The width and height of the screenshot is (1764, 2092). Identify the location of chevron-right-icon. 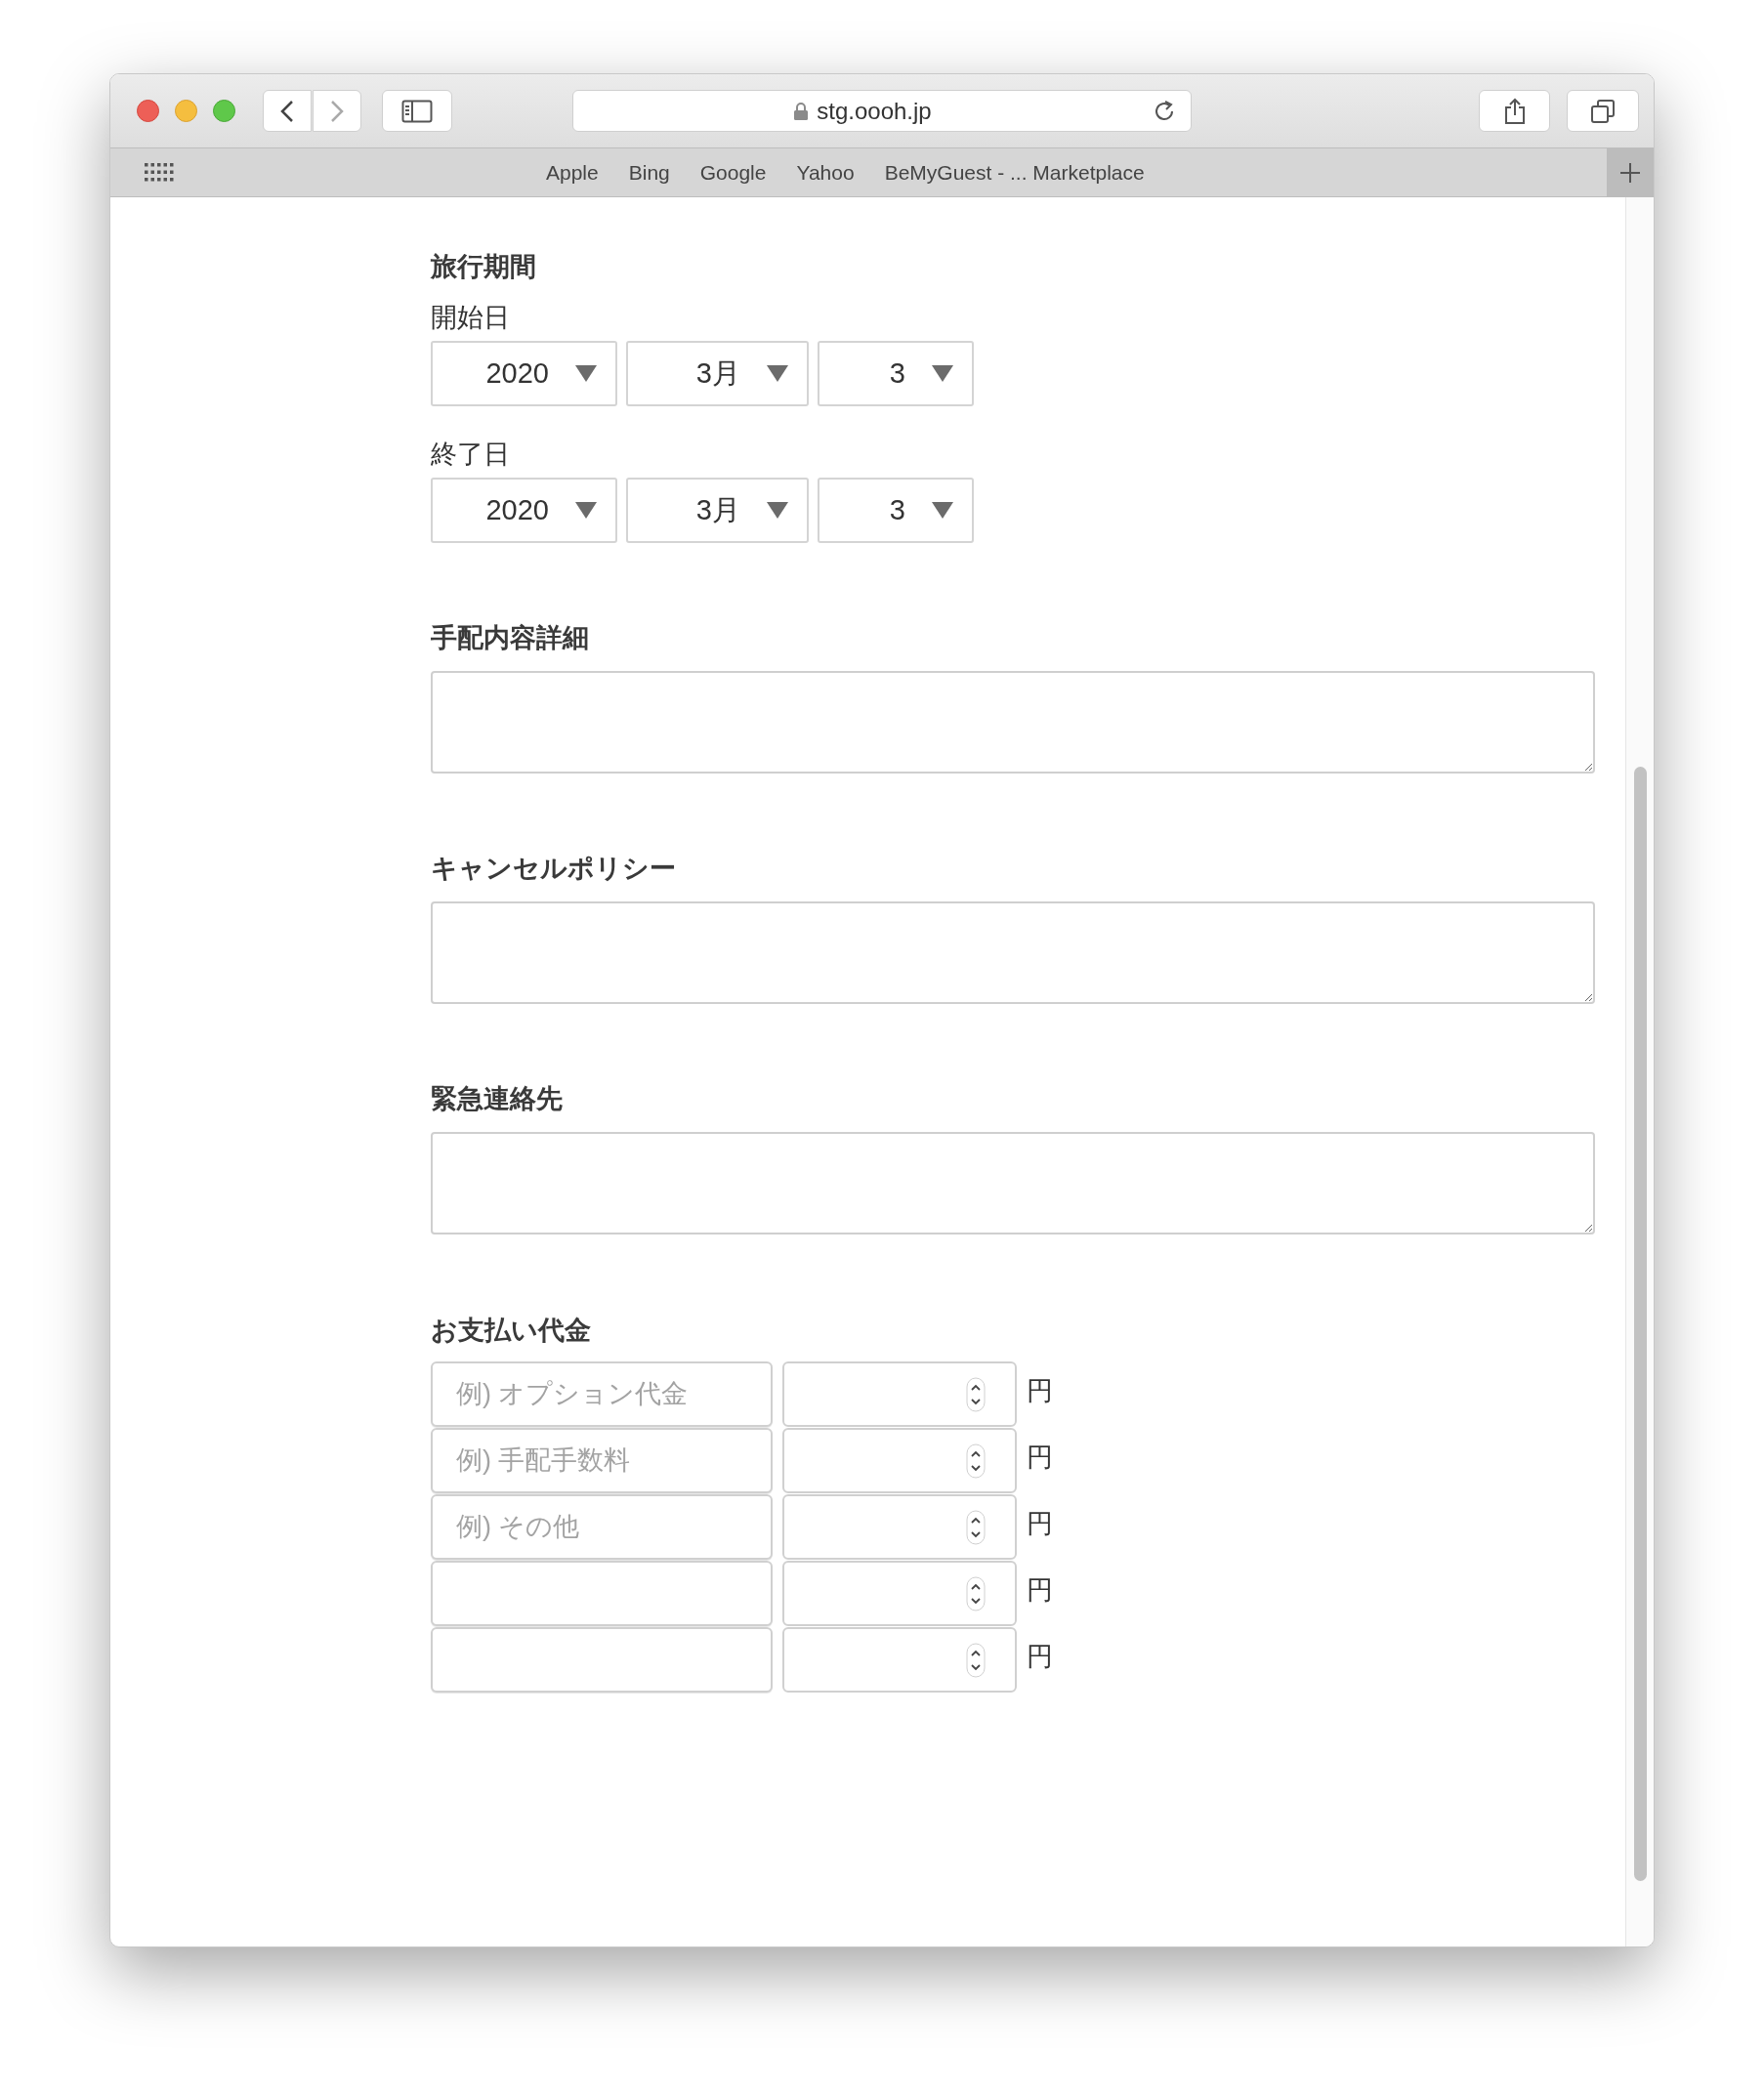
(337, 111).